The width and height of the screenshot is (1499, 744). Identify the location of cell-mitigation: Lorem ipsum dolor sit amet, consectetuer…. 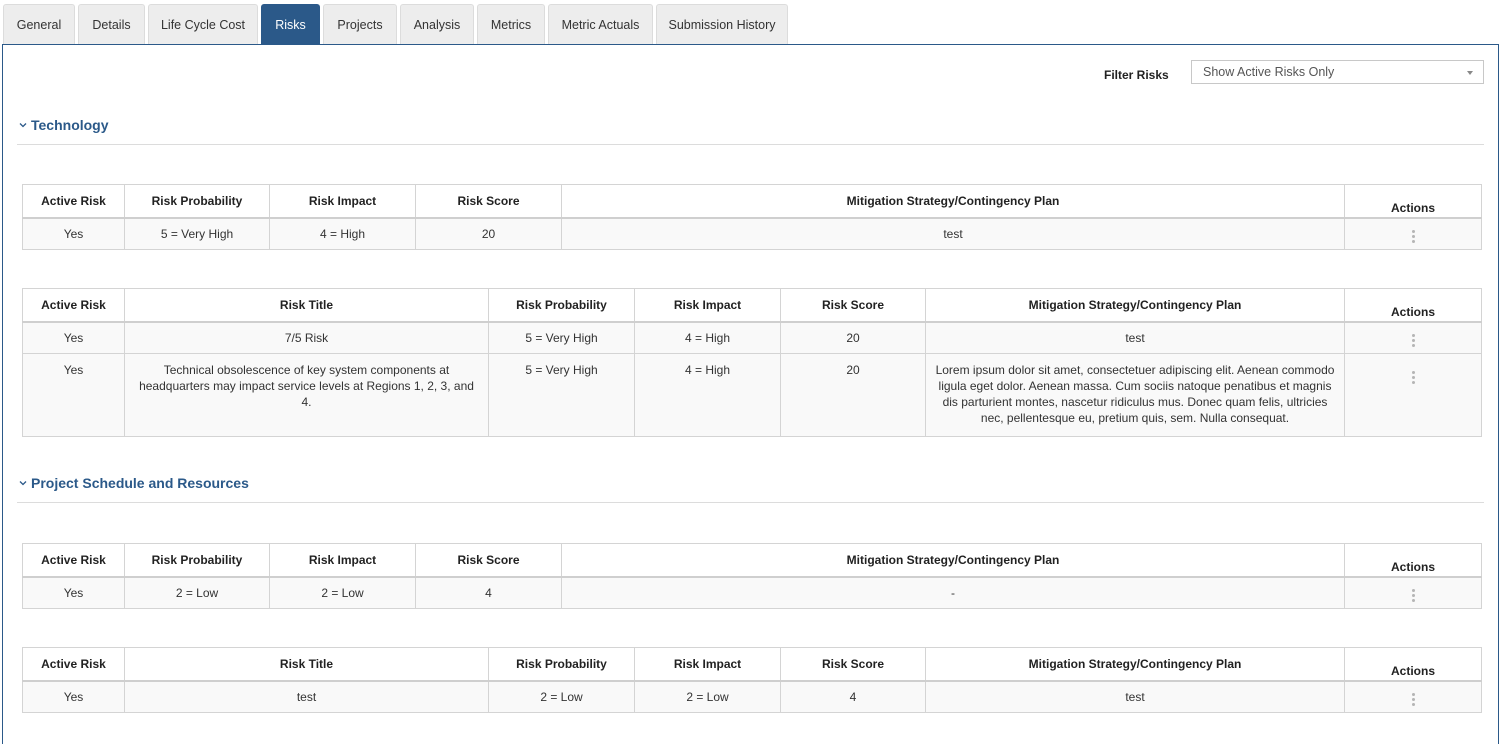
(1135, 395).